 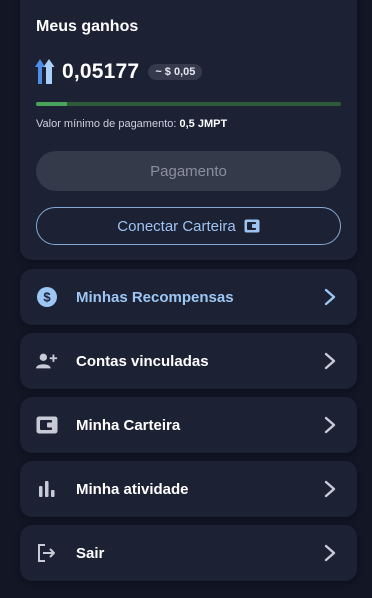 I want to click on menu-item-label: Minha atividade, so click(x=132, y=489).